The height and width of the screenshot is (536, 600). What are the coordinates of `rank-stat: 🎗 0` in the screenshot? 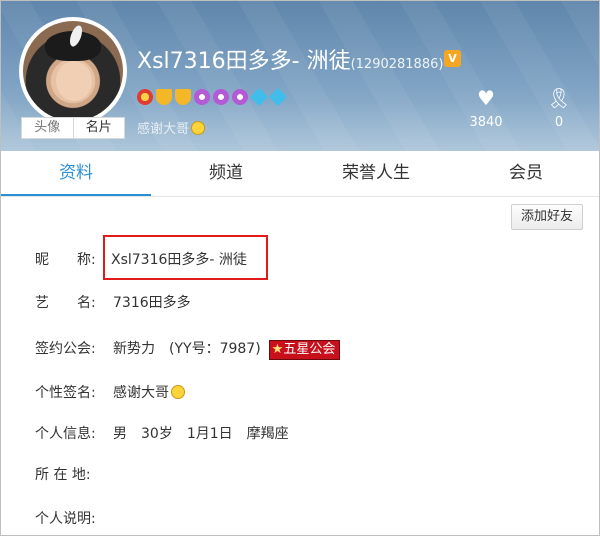 It's located at (559, 108).